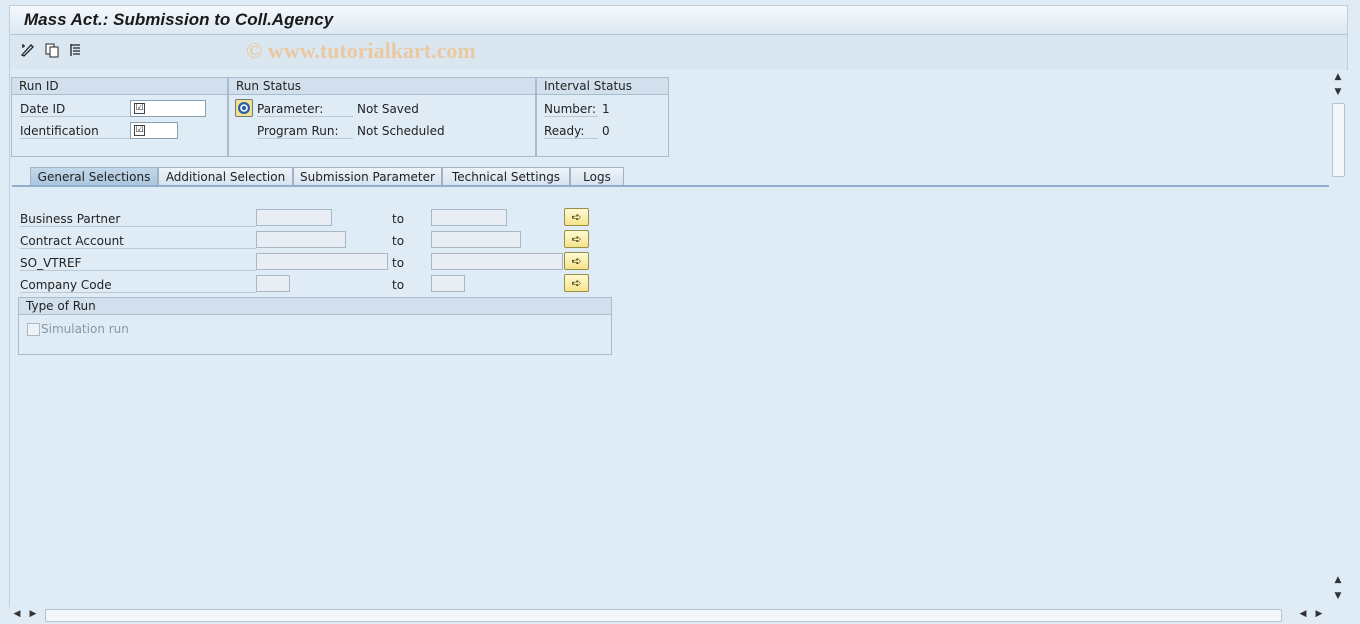 This screenshot has width=1360, height=624. Describe the element at coordinates (138, 241) in the screenshot. I see `contract-account-label: Contract Account` at that location.